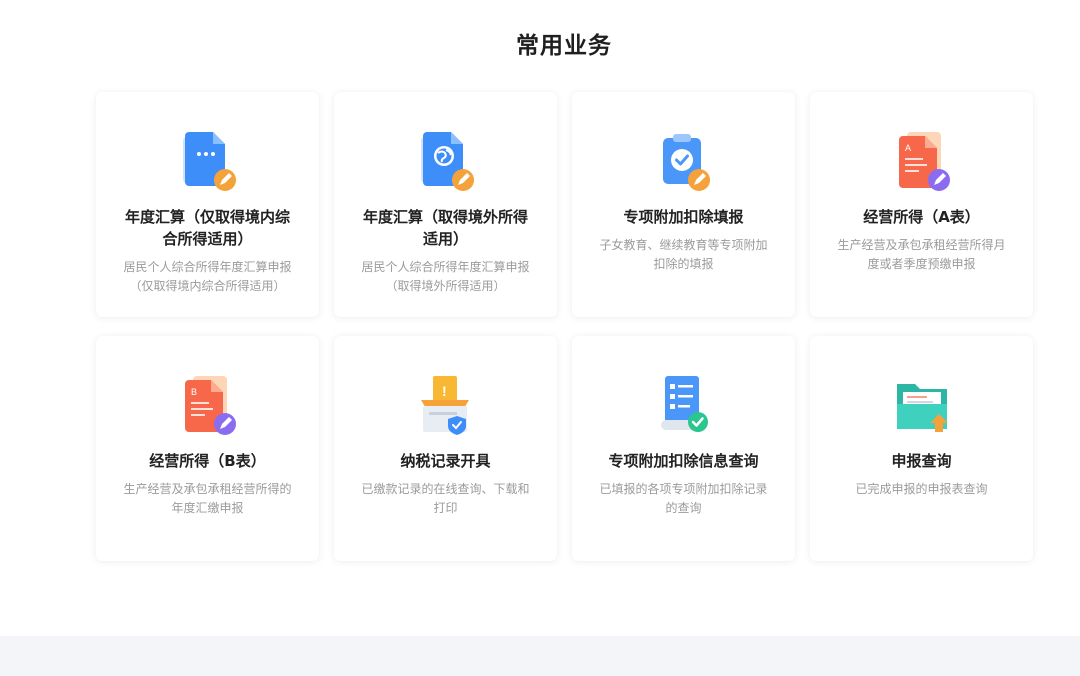 Image resolution: width=1080 pixels, height=676 pixels. What do you see at coordinates (923, 407) in the screenshot?
I see `folder-upload-icon` at bounding box center [923, 407].